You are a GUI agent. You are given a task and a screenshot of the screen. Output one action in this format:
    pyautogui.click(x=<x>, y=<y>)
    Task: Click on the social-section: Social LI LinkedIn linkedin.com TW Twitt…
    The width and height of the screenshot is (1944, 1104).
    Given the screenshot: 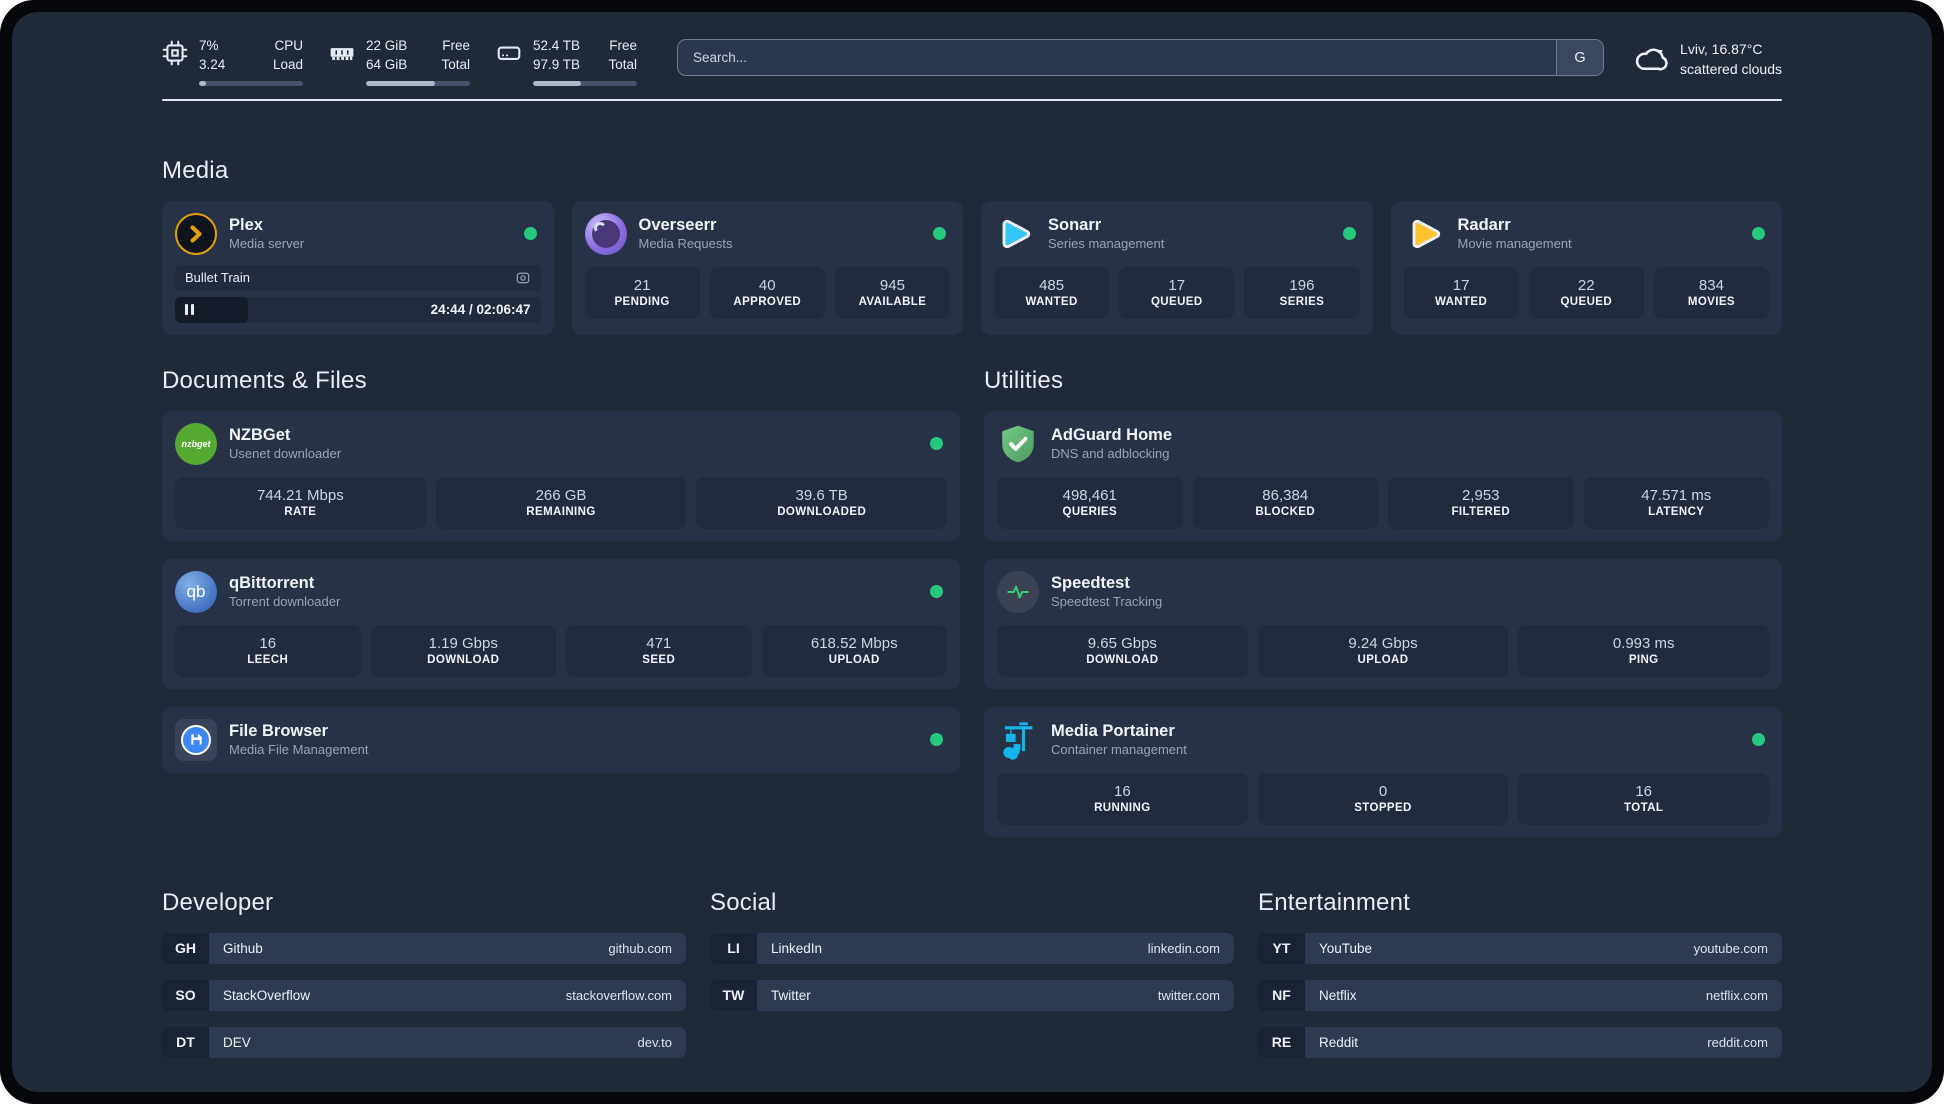 What is the action you would take?
    pyautogui.click(x=972, y=973)
    